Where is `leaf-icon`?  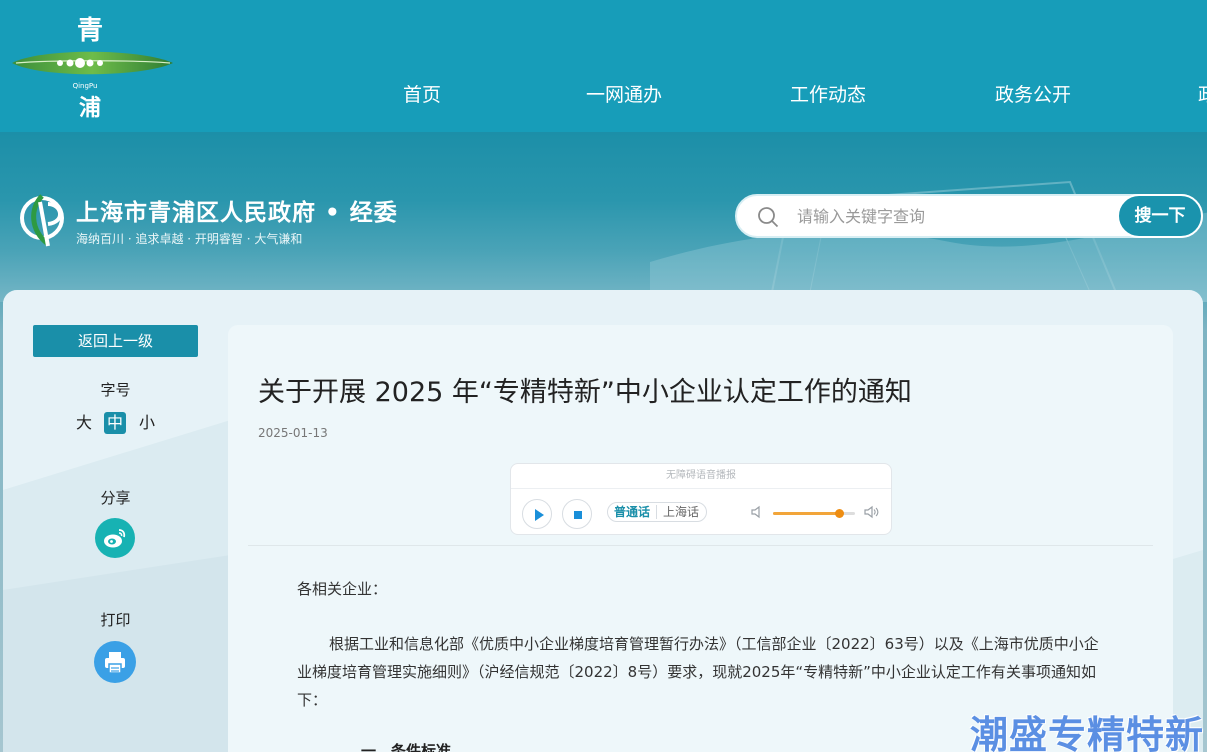 leaf-icon is located at coordinates (92, 63).